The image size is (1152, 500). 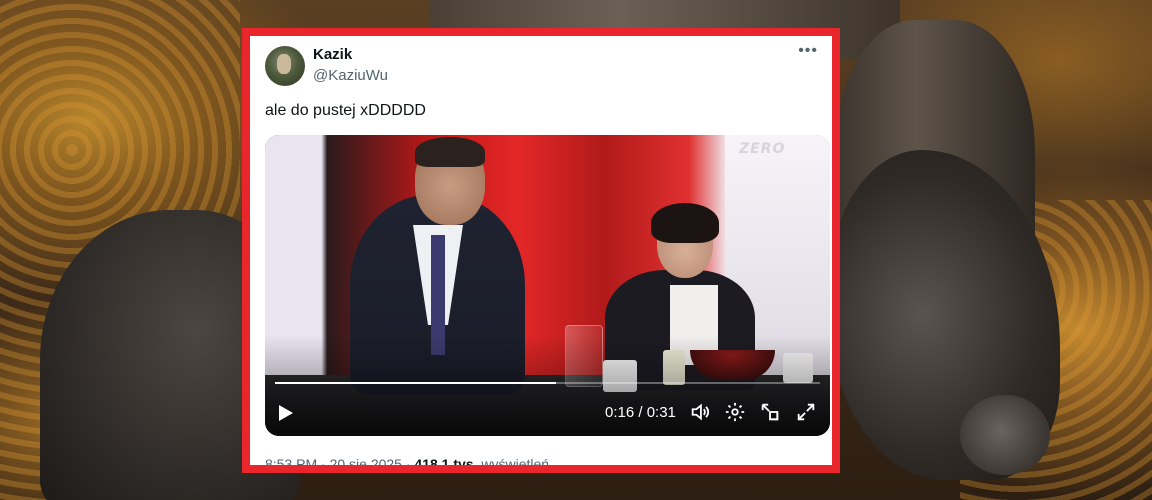 What do you see at coordinates (350, 75) in the screenshot?
I see `author-handle: @KaziuWu` at bounding box center [350, 75].